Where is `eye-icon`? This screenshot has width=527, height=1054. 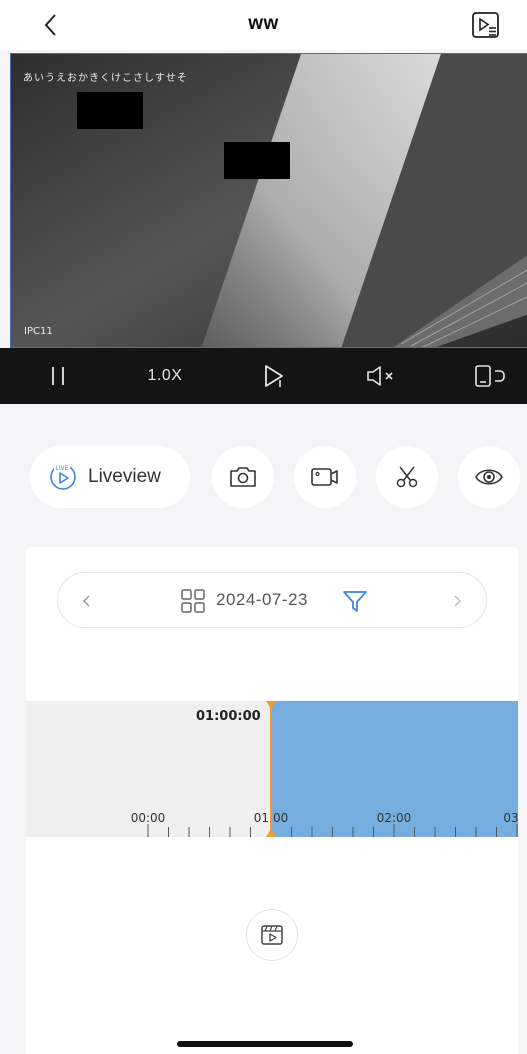
eye-icon is located at coordinates (489, 477).